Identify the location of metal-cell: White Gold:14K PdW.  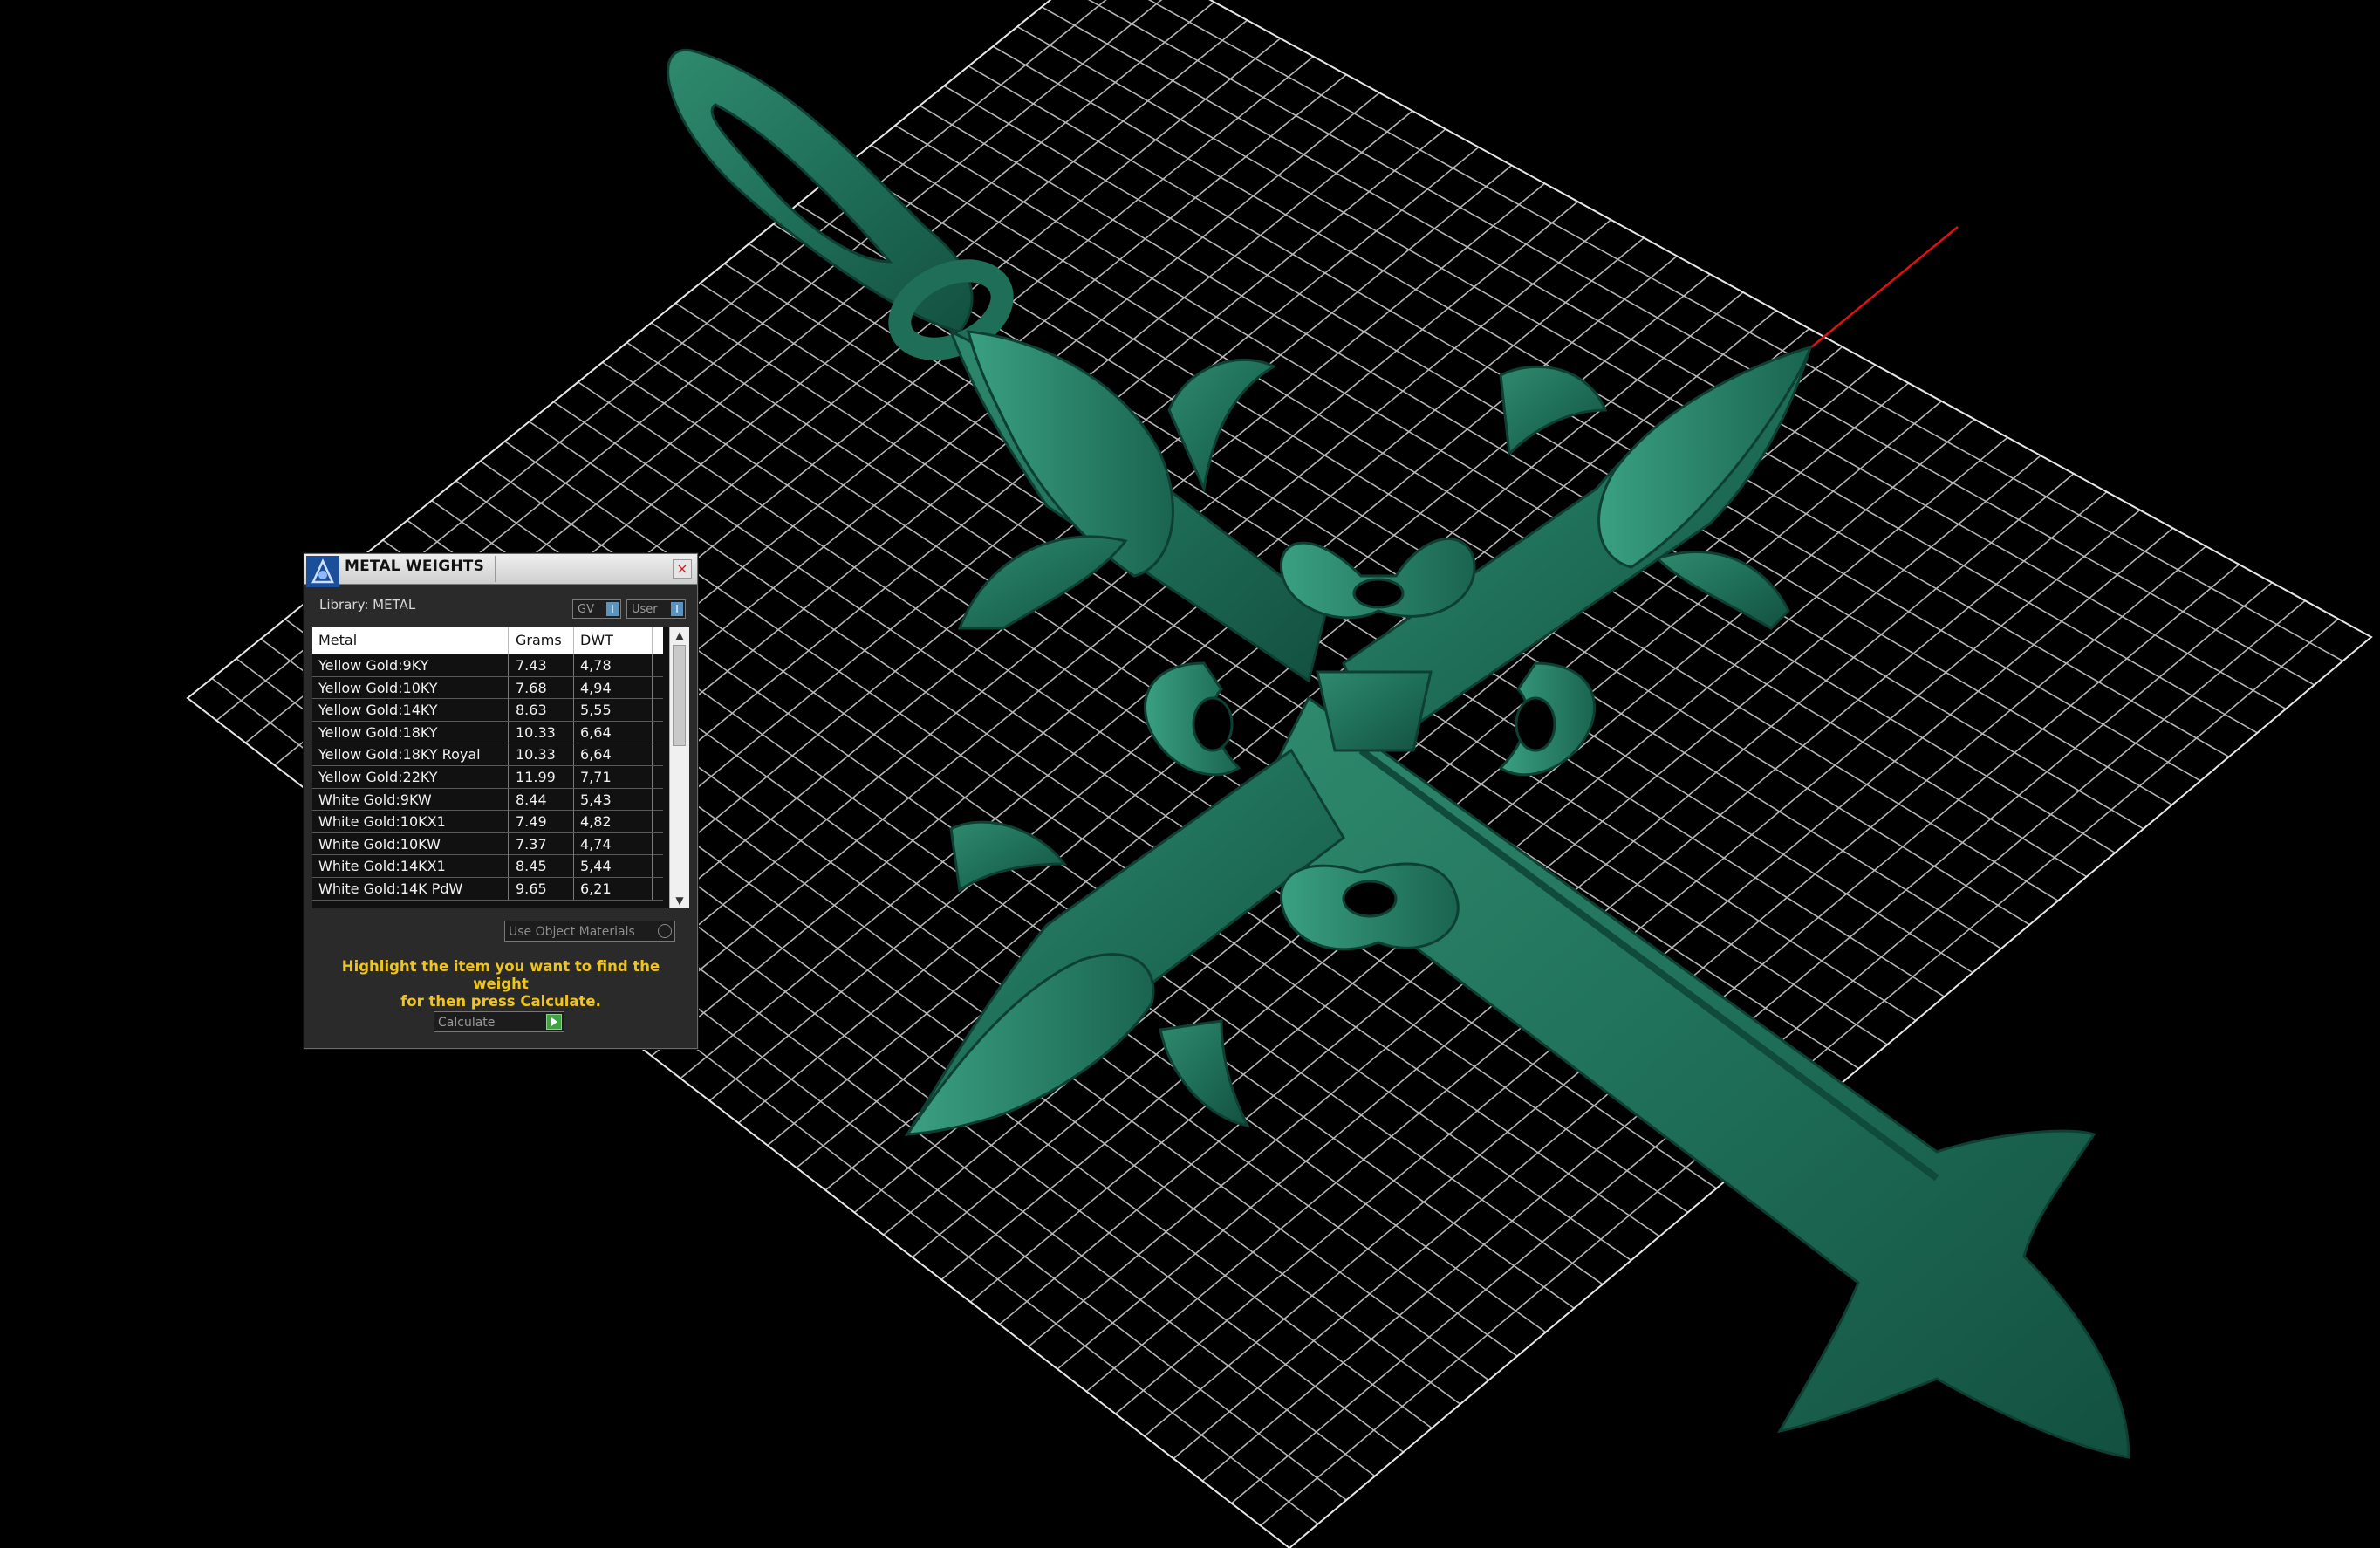
(410, 888).